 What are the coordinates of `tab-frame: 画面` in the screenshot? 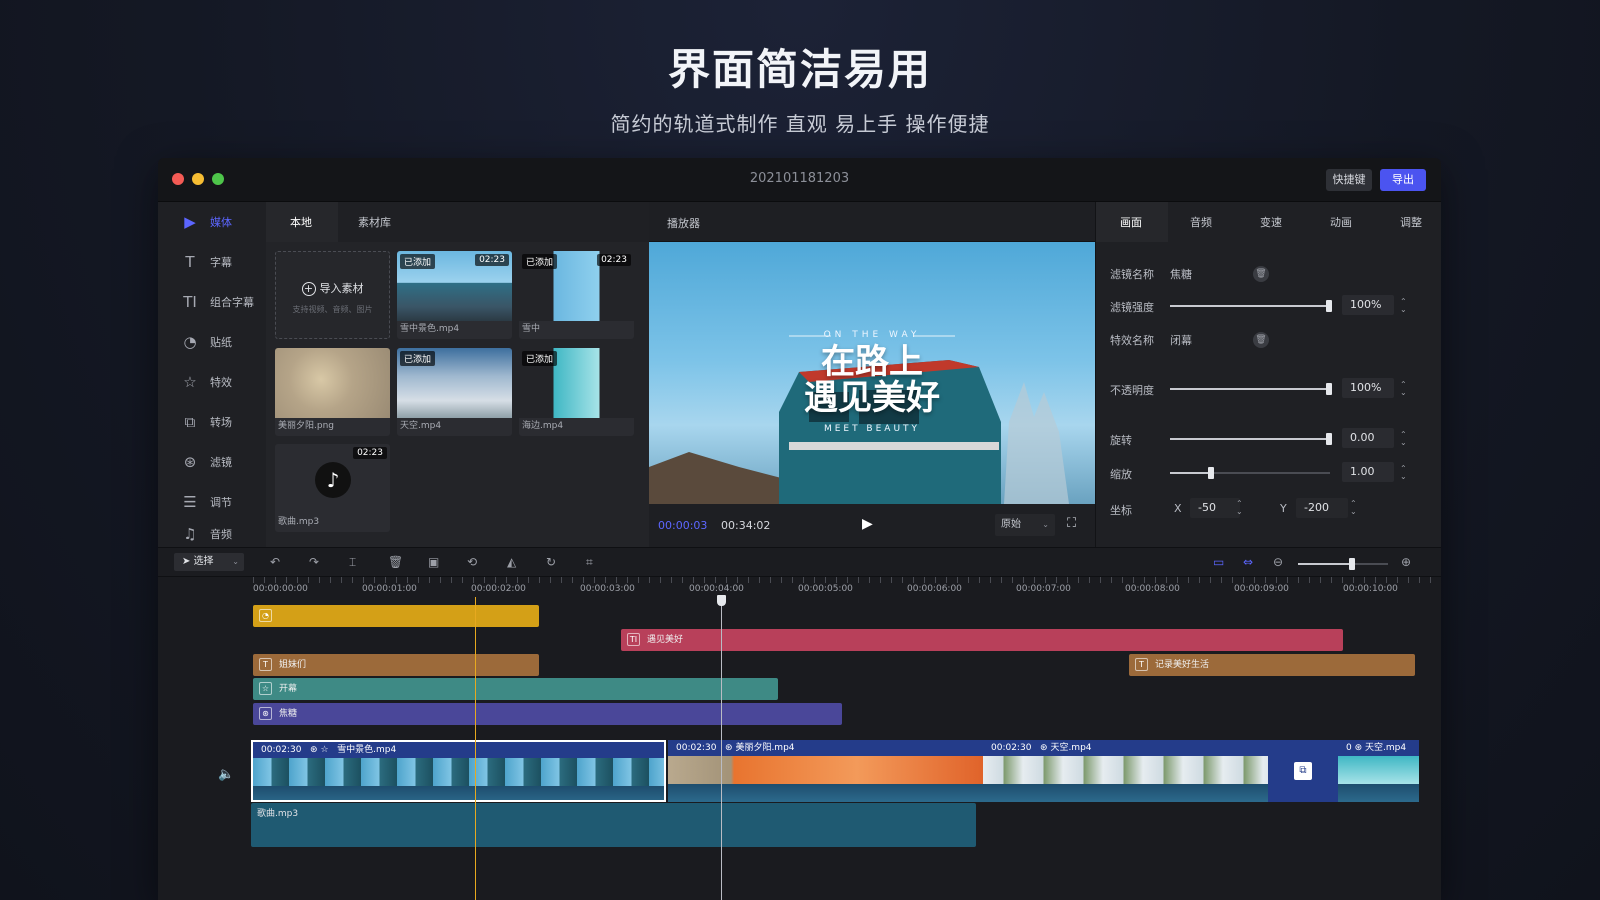 It's located at (1131, 222).